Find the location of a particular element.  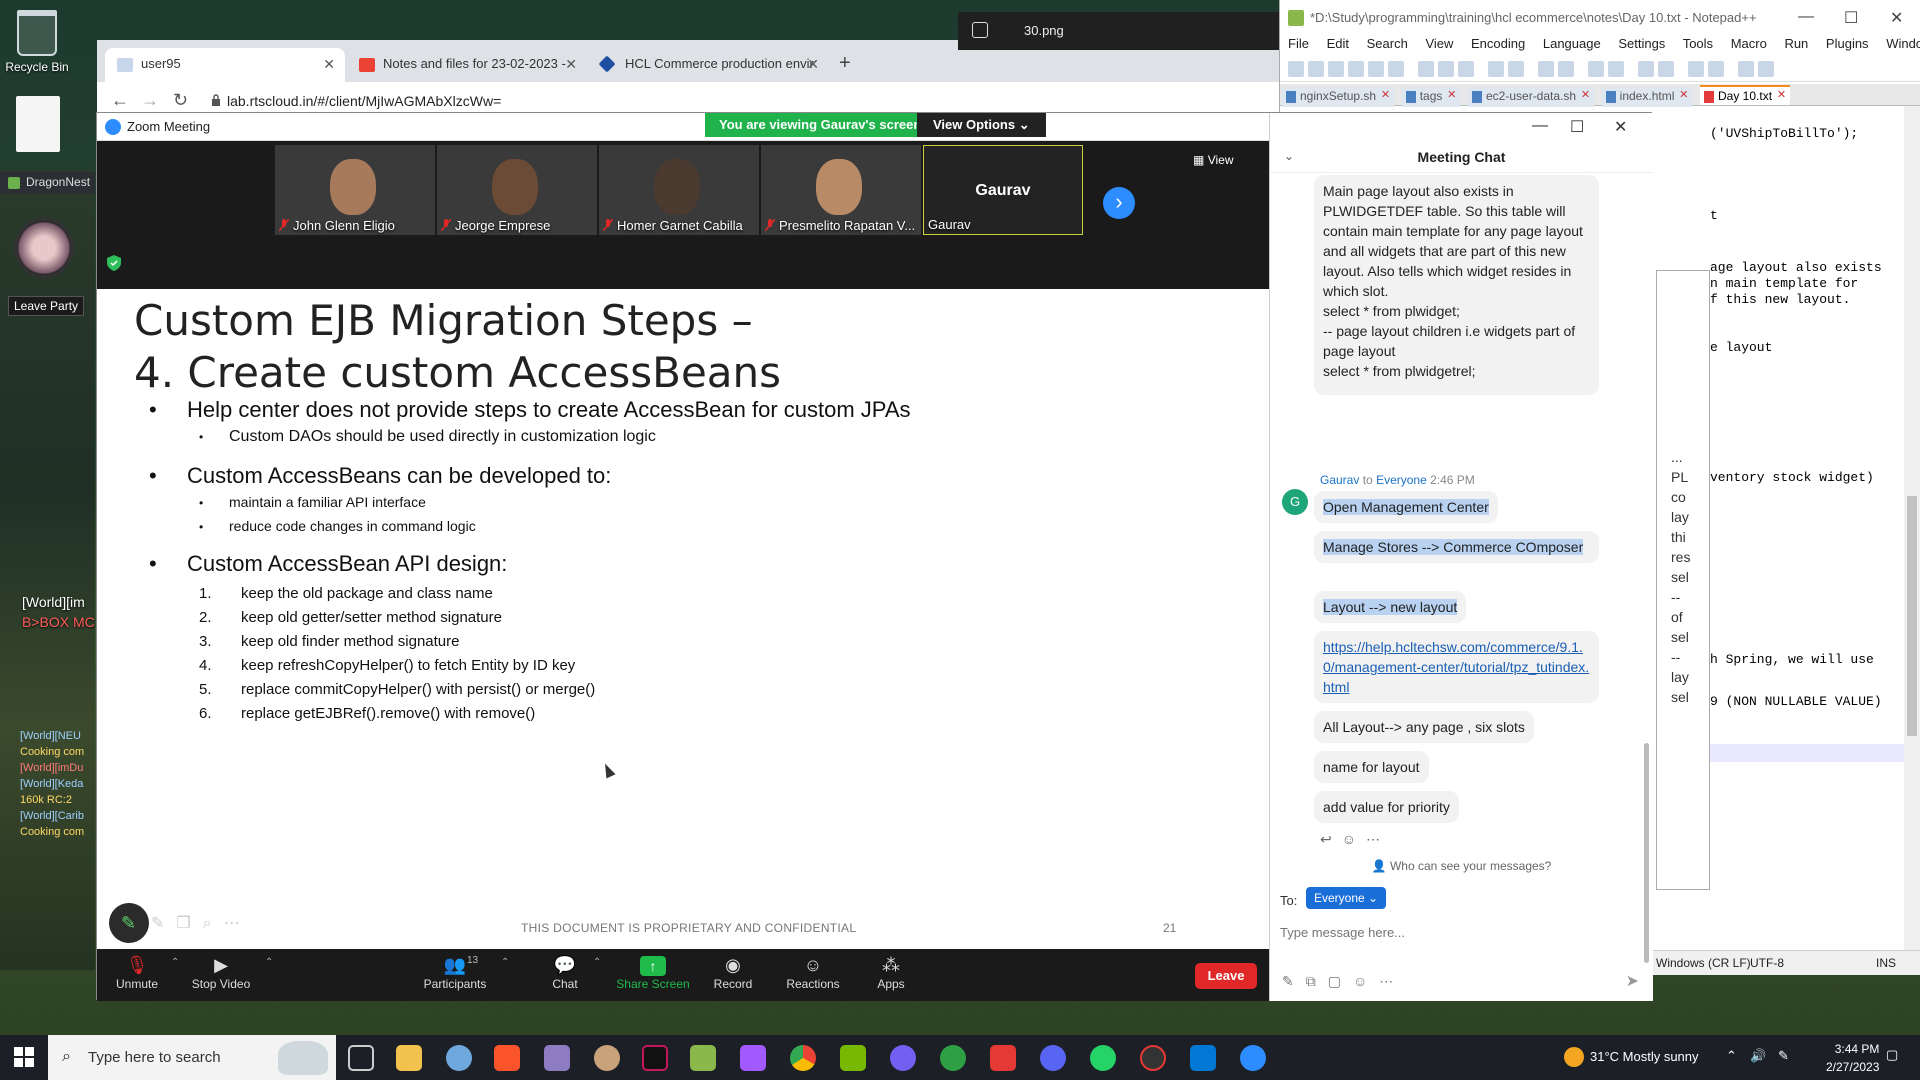

sync-scroll-icon is located at coordinates (1646, 69).